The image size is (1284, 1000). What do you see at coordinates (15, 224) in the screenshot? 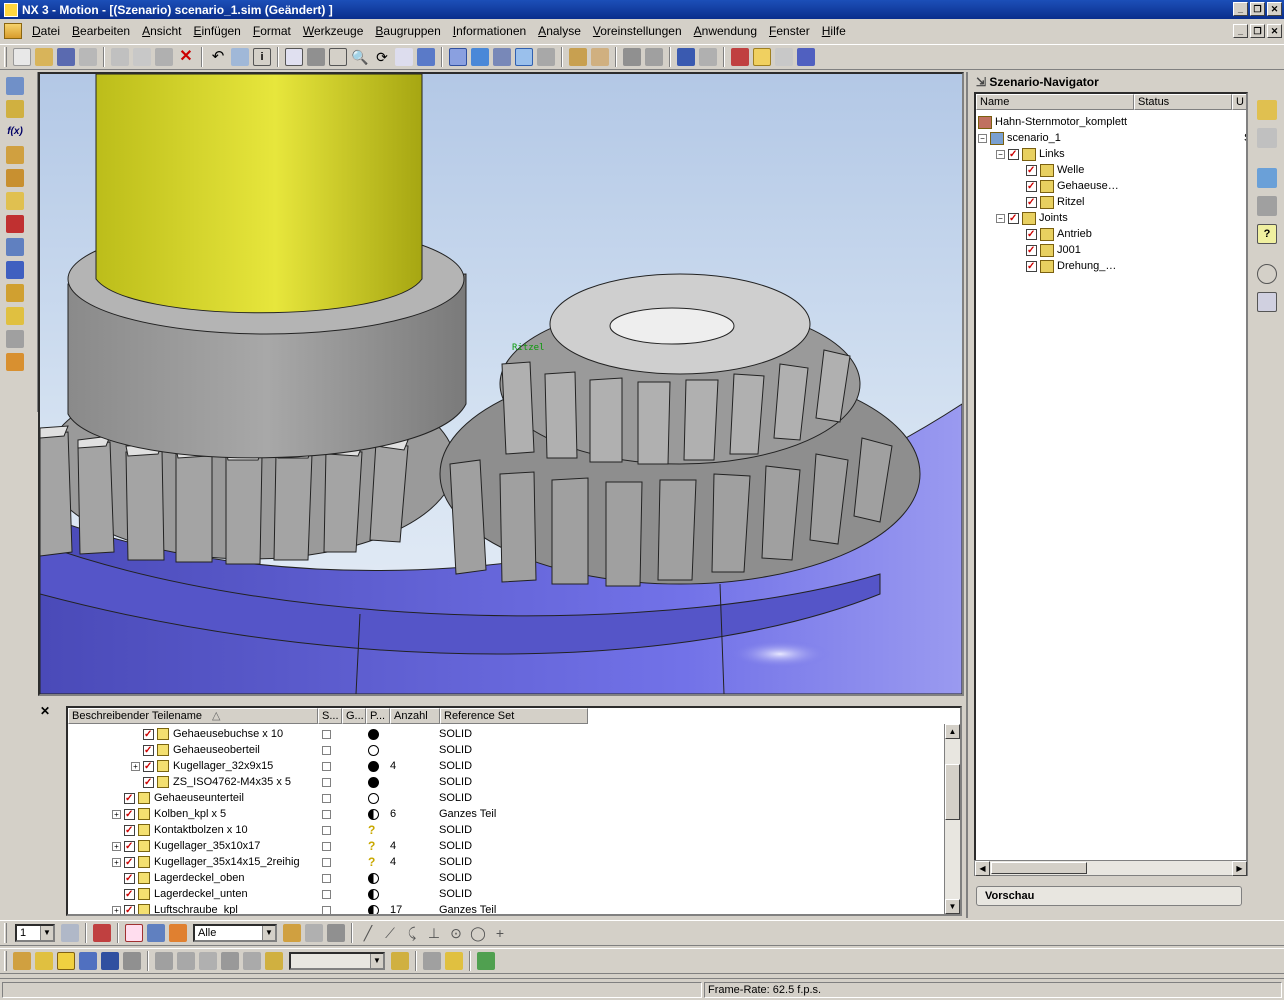
I see `spring-icon` at bounding box center [15, 224].